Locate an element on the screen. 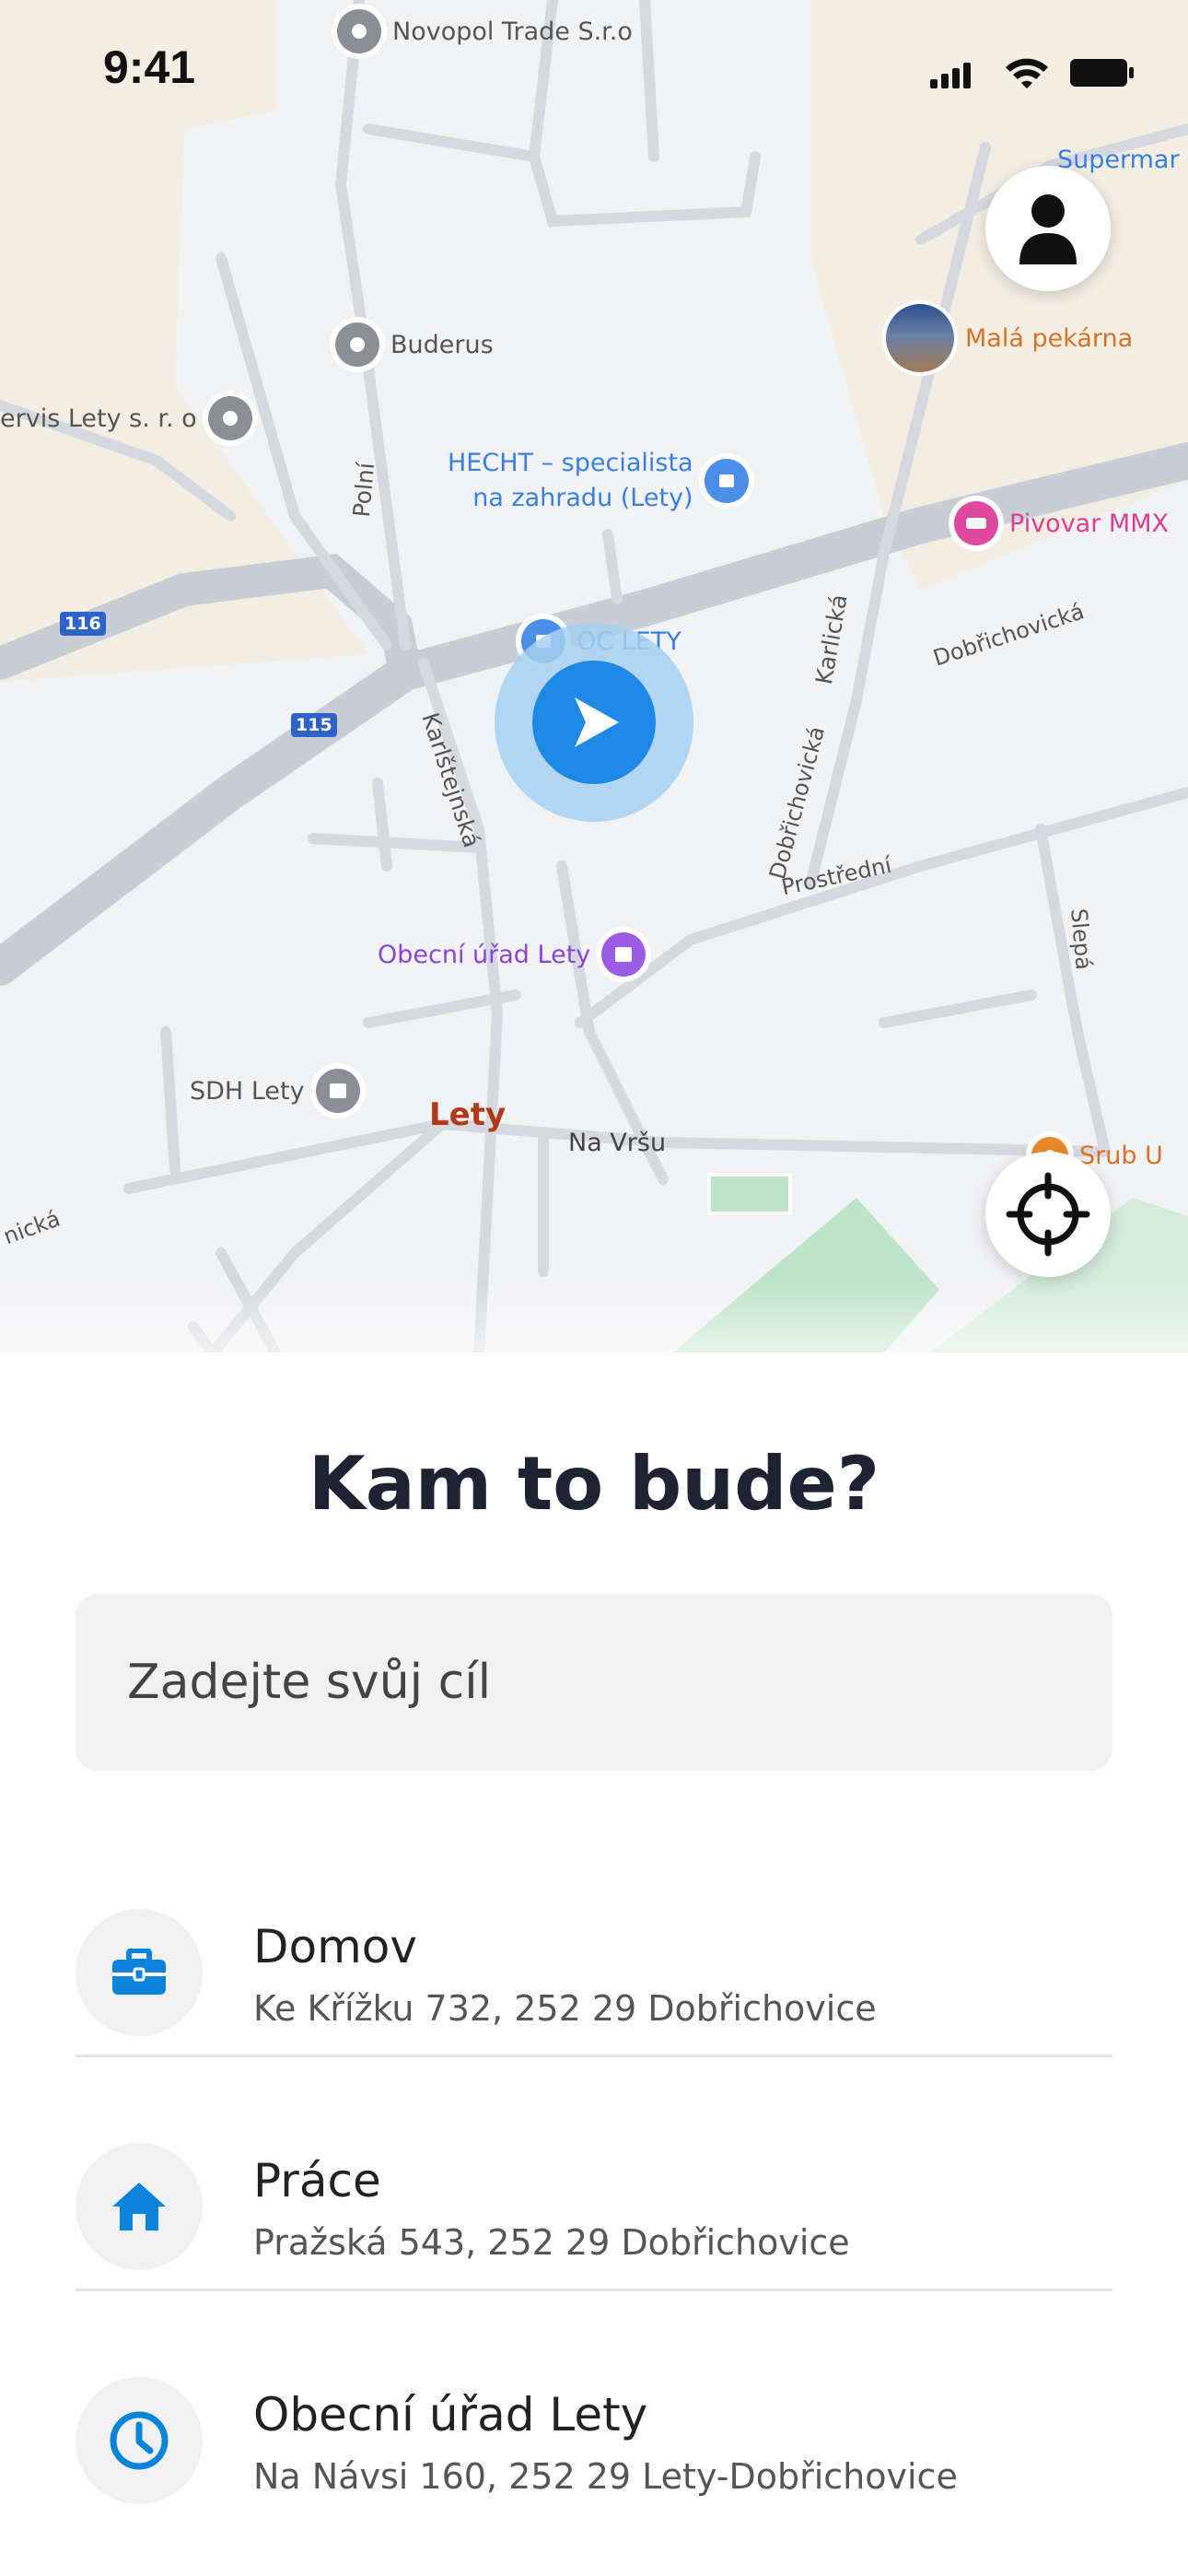  status-time: 9:41 is located at coordinates (149, 67).